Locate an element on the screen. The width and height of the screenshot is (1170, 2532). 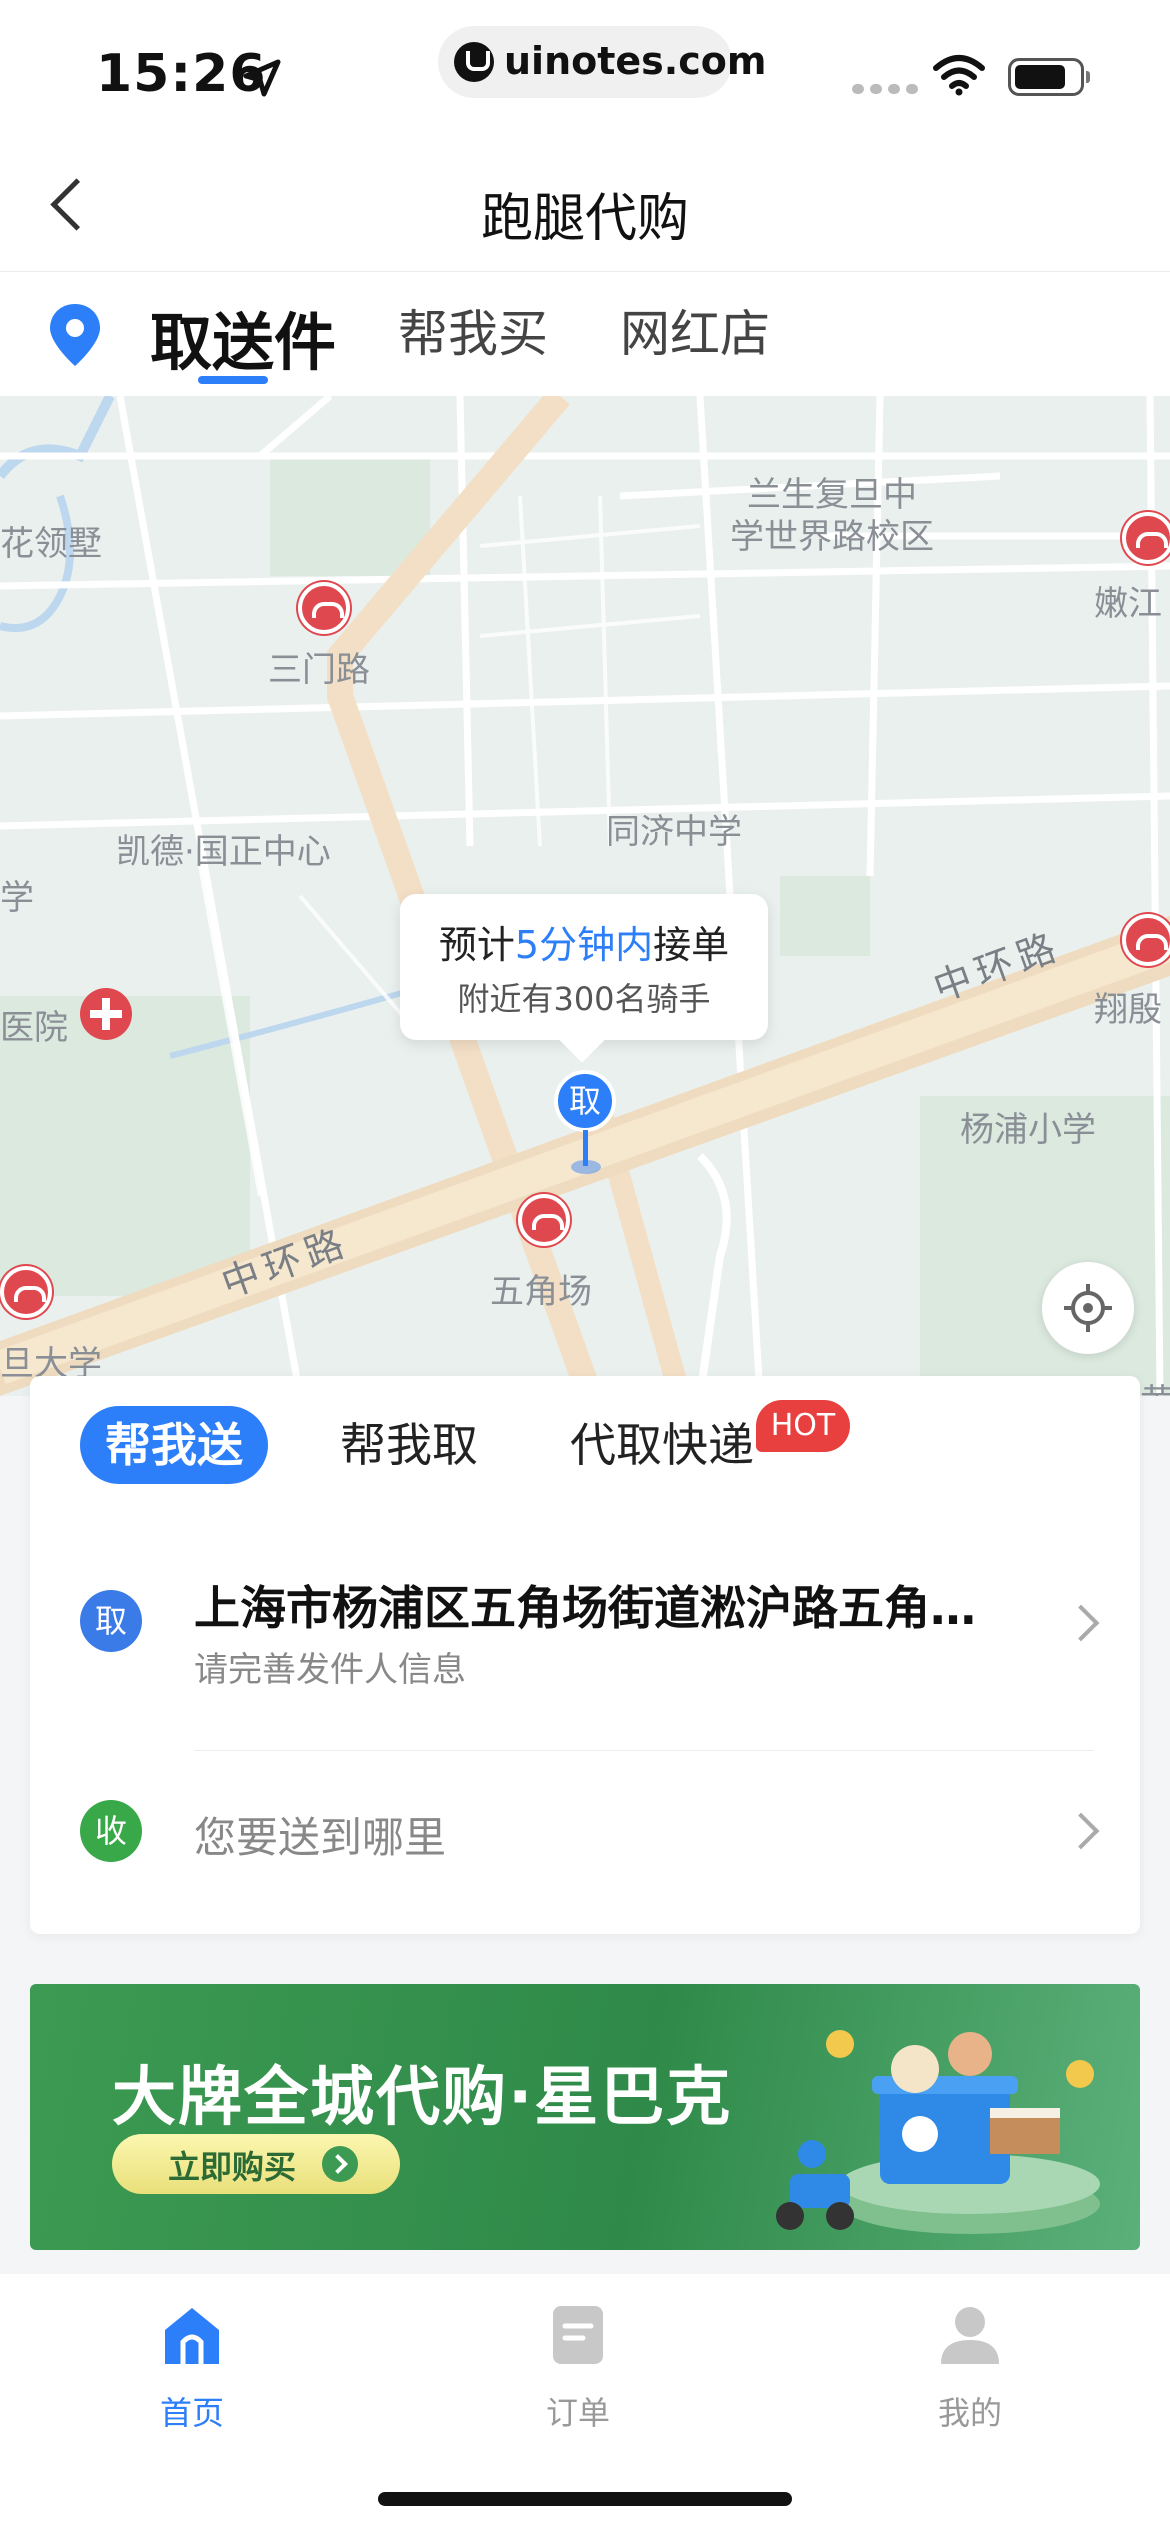
status-bar: 15:26 uinotes.com is located at coordinates (585, 70).